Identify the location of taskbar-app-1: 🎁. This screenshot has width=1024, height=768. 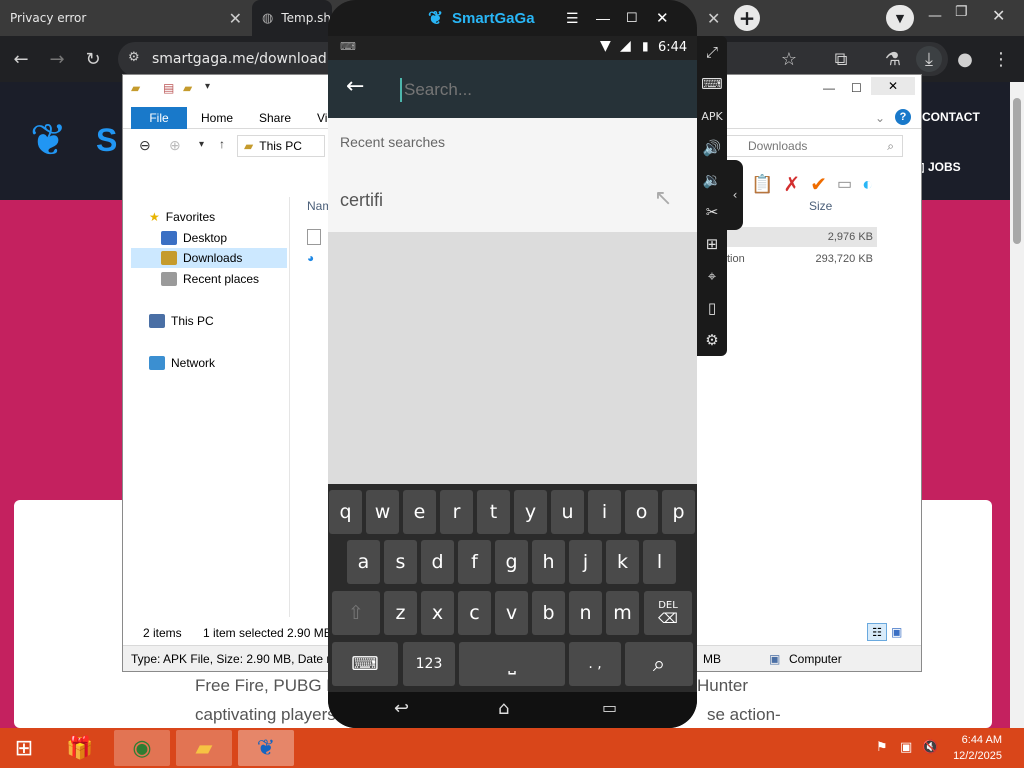
(80, 748).